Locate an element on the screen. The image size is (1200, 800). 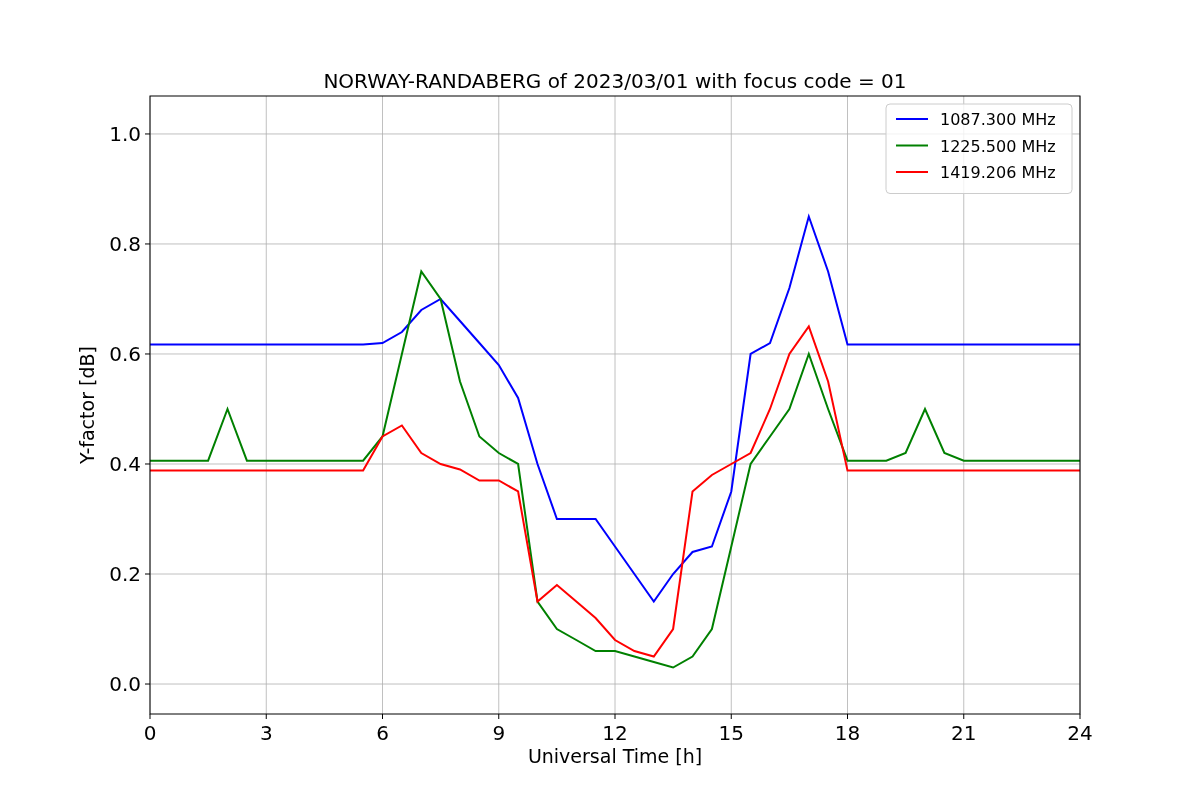
legend-label: 1225.500 MHz is located at coordinates (998, 146).